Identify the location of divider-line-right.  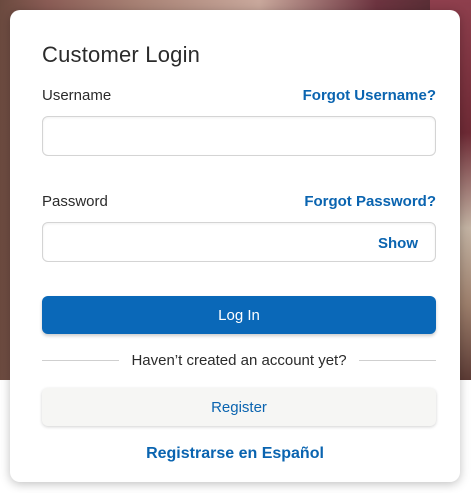
(397, 360).